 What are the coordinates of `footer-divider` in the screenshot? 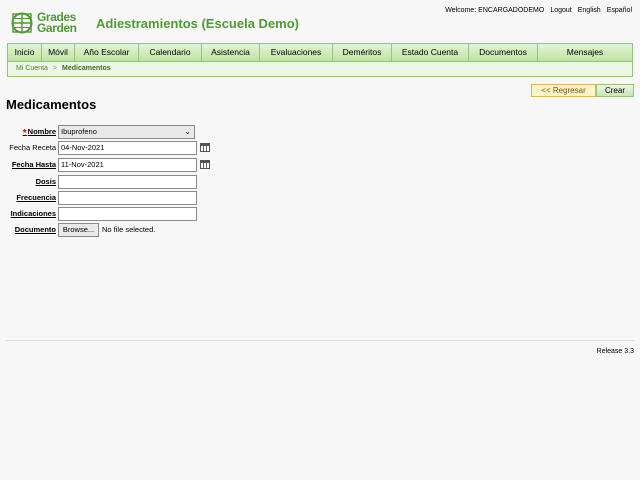 It's located at (320, 340).